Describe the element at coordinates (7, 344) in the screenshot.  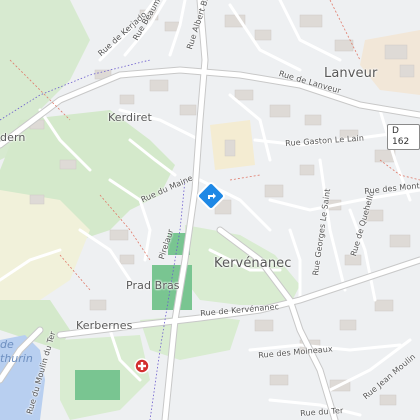
I see `water-label-de: de` at that location.